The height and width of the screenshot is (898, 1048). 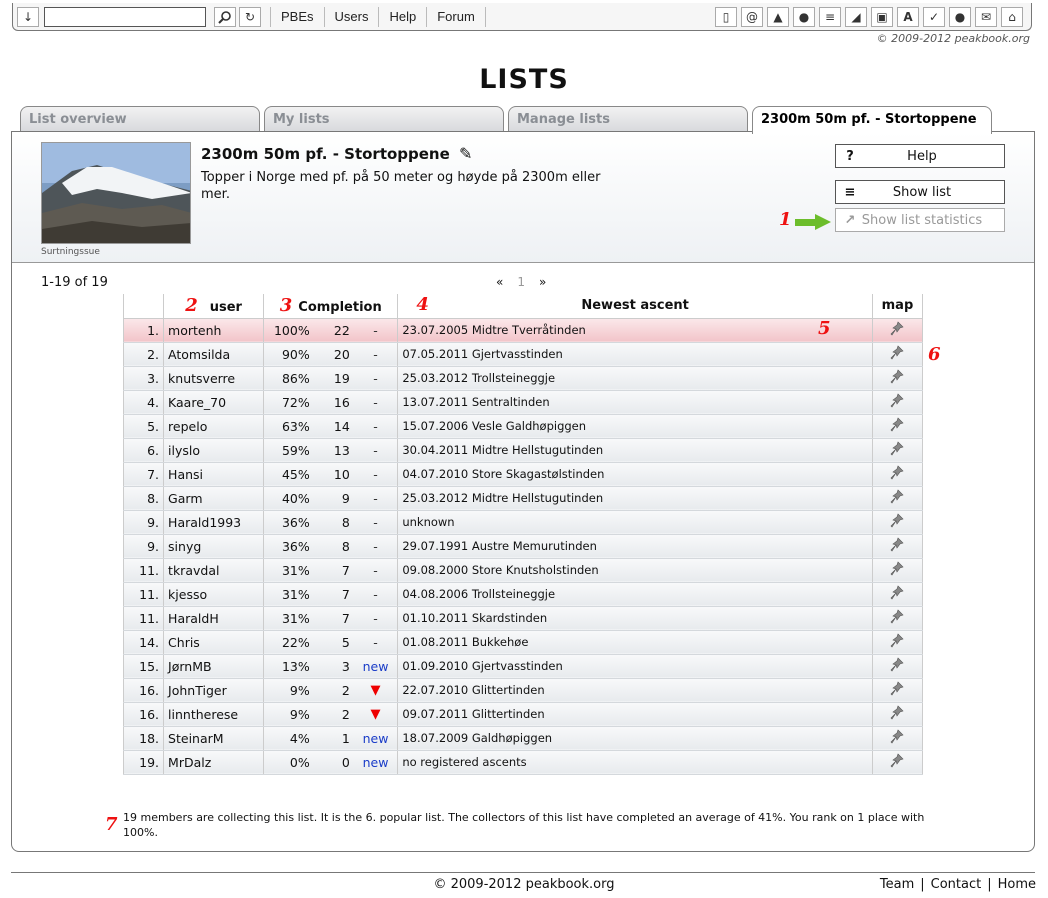 I want to click on row-user-link: Kaare_70, so click(x=213, y=402).